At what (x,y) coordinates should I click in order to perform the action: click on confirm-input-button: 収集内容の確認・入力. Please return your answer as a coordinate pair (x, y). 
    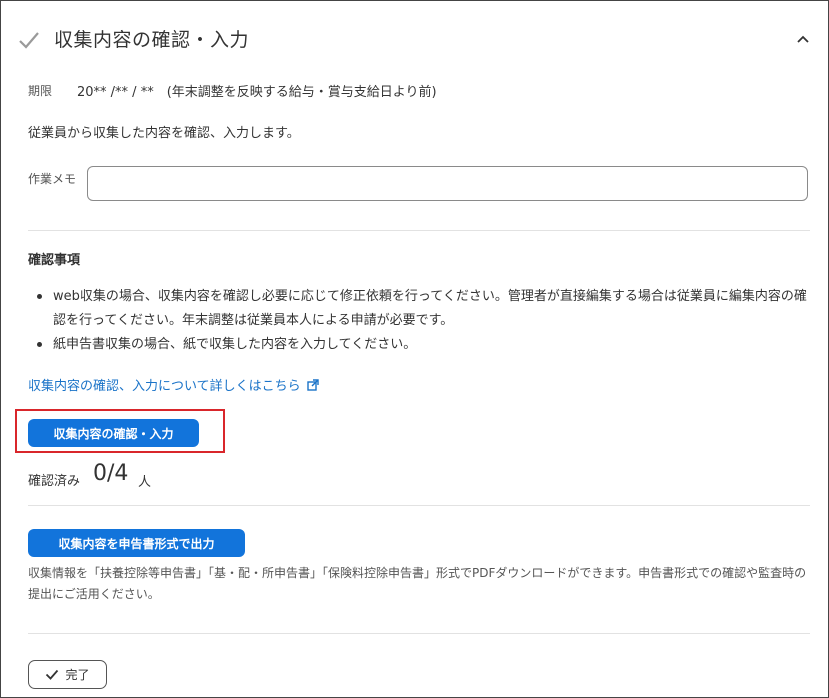
    Looking at the image, I should click on (113, 433).